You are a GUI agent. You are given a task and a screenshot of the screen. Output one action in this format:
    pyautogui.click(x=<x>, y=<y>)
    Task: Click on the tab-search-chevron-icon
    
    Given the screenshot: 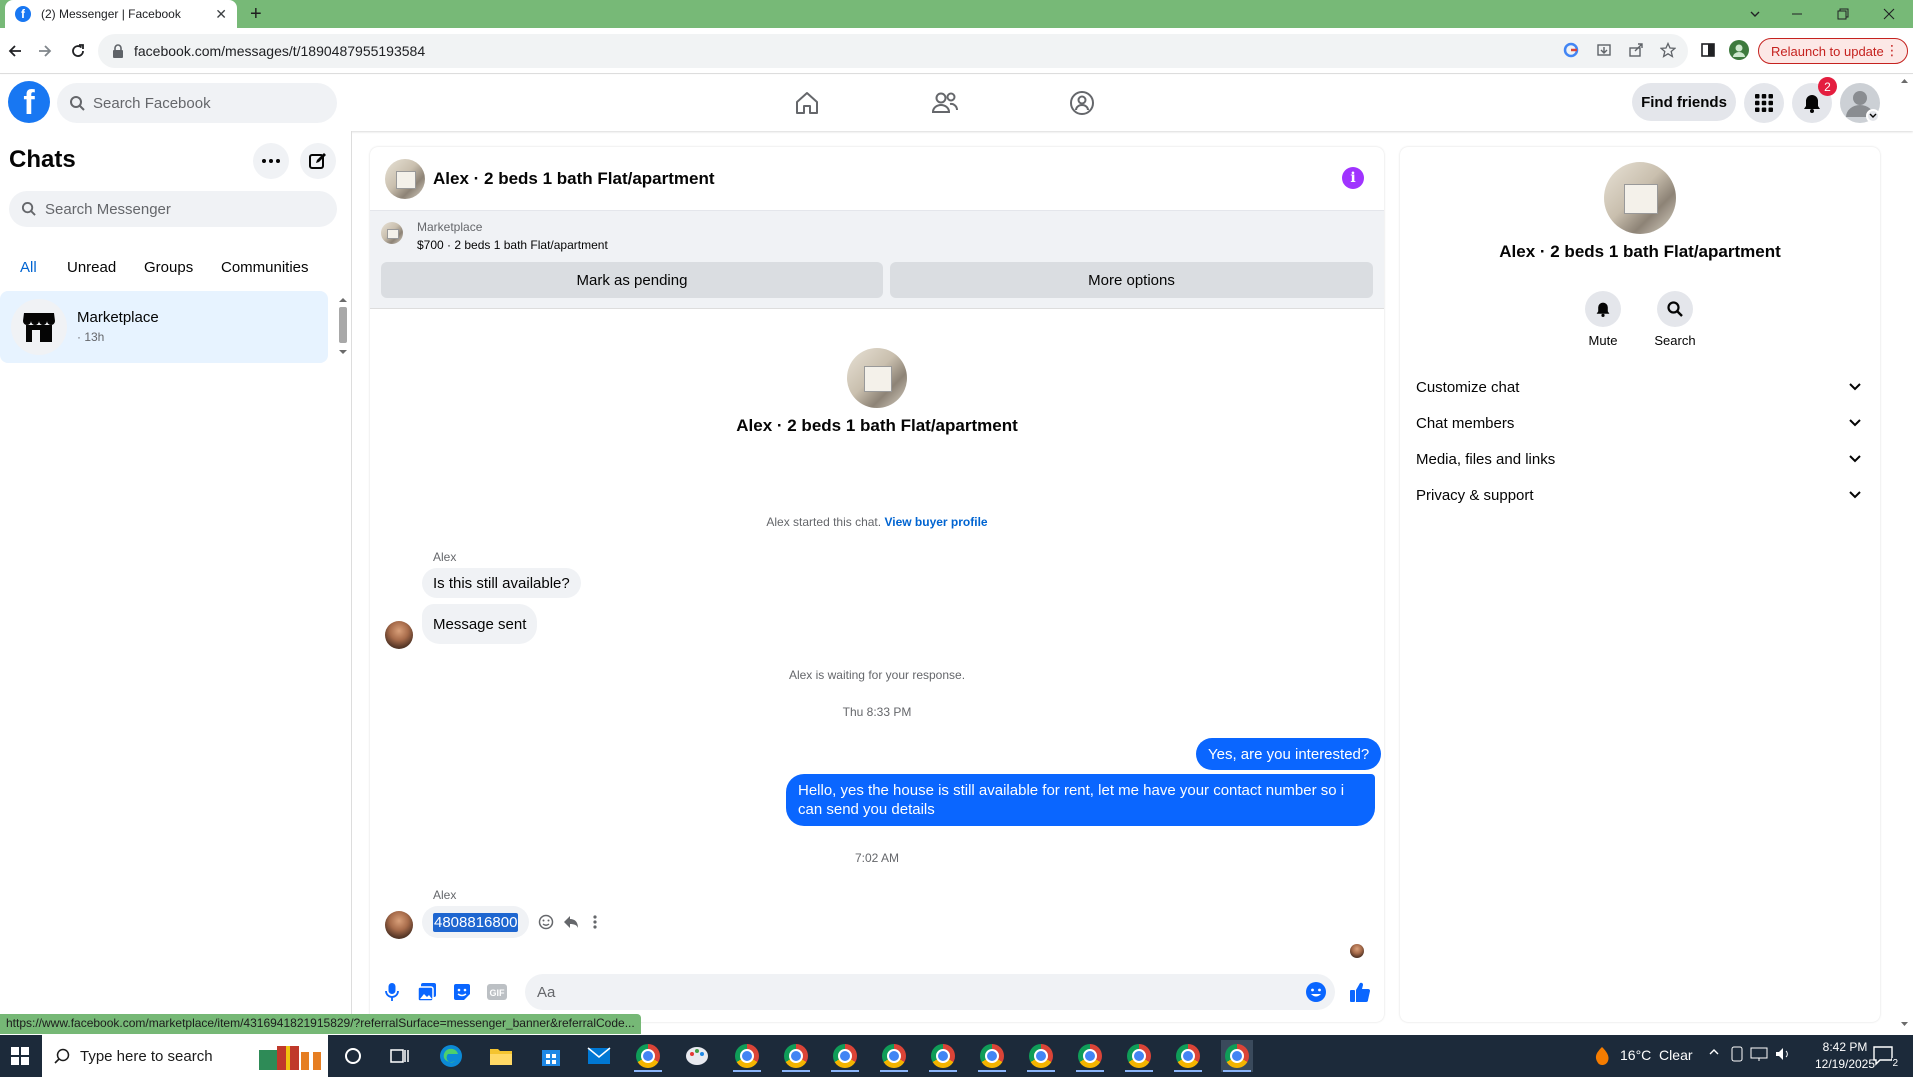 What is the action you would take?
    pyautogui.click(x=1755, y=14)
    